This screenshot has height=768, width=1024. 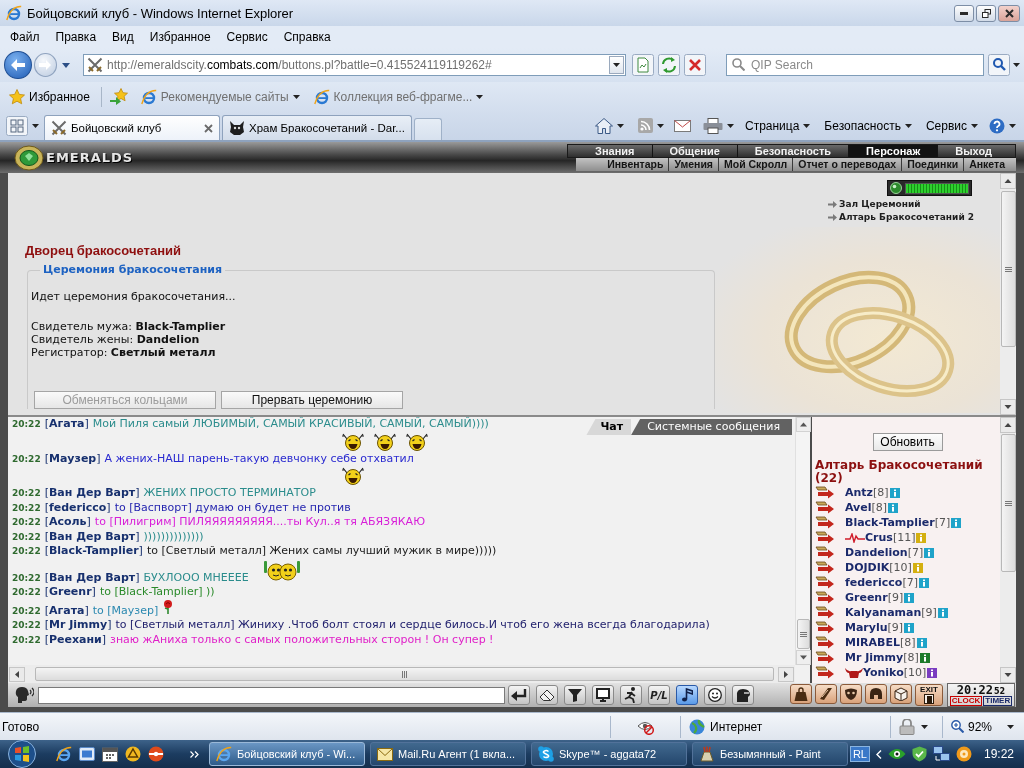 What do you see at coordinates (786, 674) in the screenshot?
I see `scroll-right-icon` at bounding box center [786, 674].